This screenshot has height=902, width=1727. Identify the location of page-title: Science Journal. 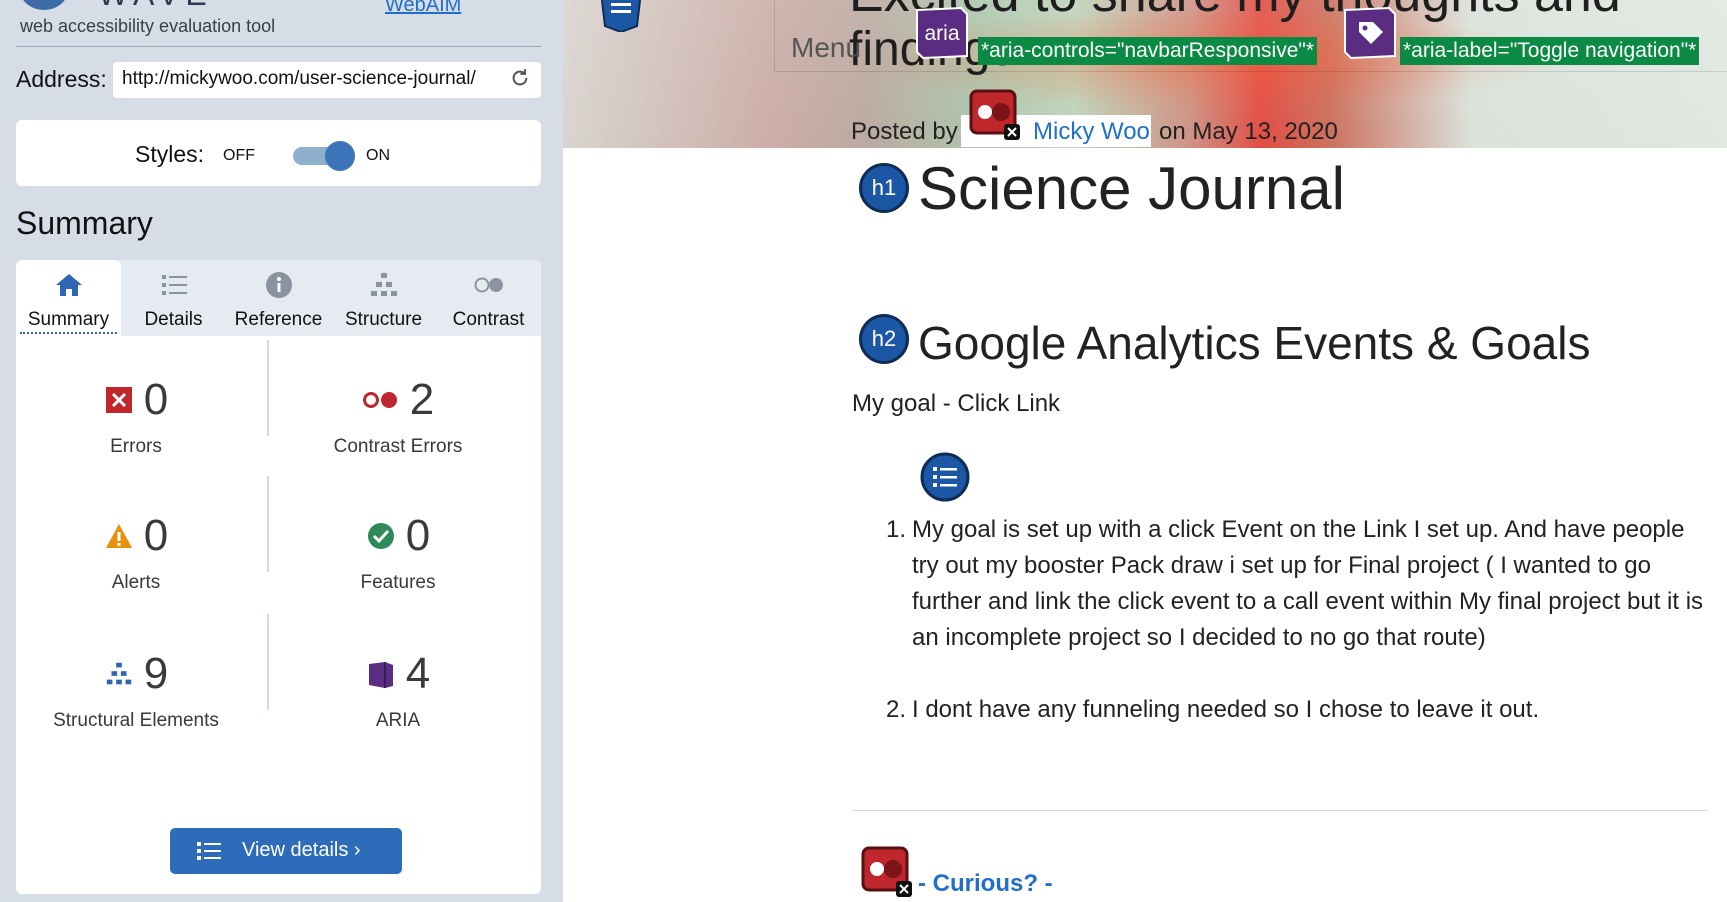
(1131, 188).